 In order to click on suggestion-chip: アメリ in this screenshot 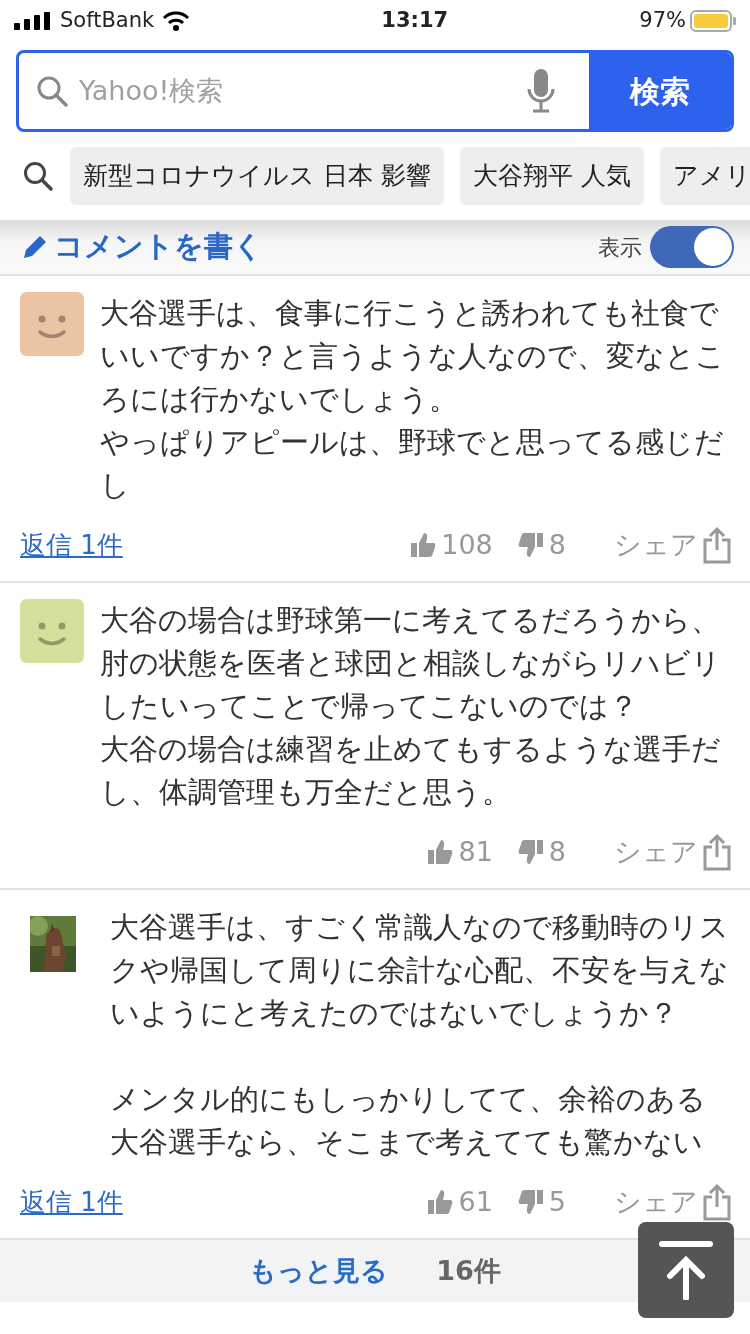, I will do `click(704, 176)`.